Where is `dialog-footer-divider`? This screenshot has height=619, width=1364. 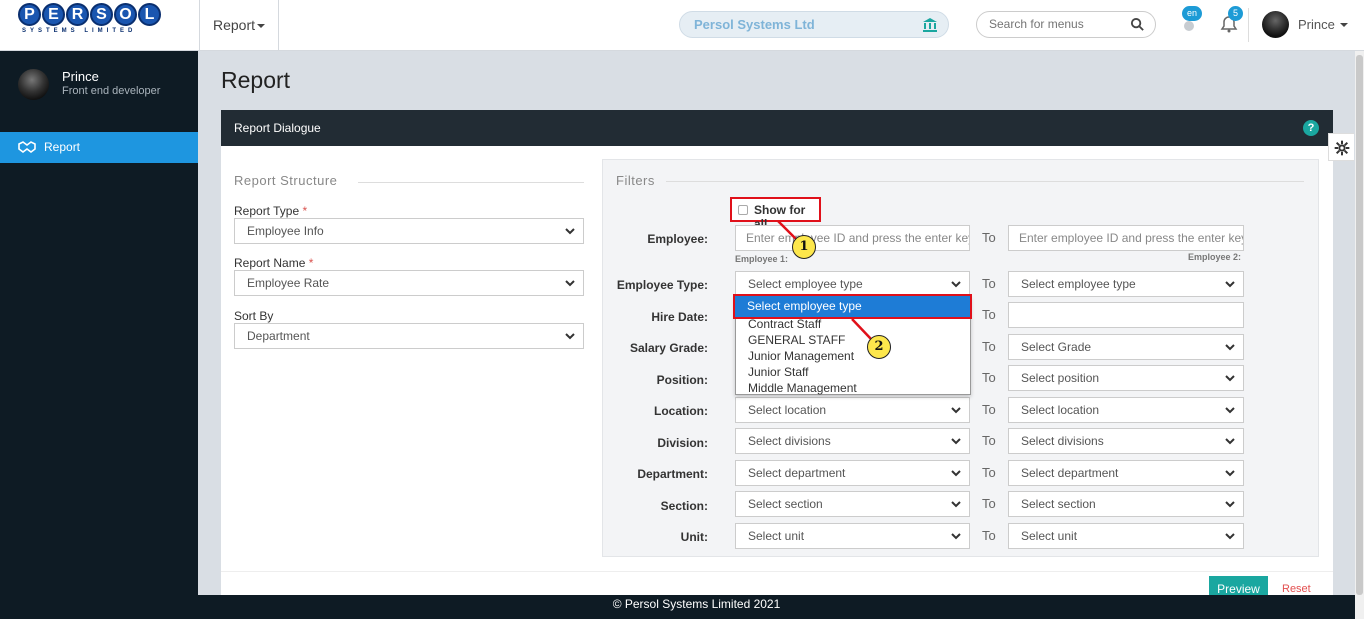 dialog-footer-divider is located at coordinates (777, 571).